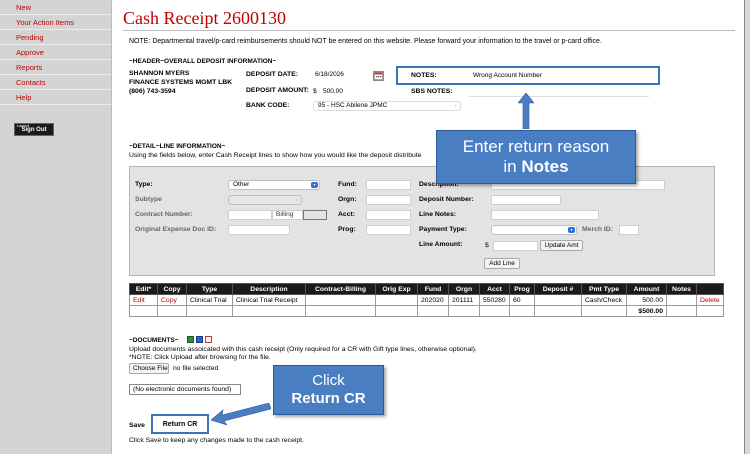 This screenshot has height=454, width=750. I want to click on no-documents-text: (No electronic documents found), so click(182, 389).